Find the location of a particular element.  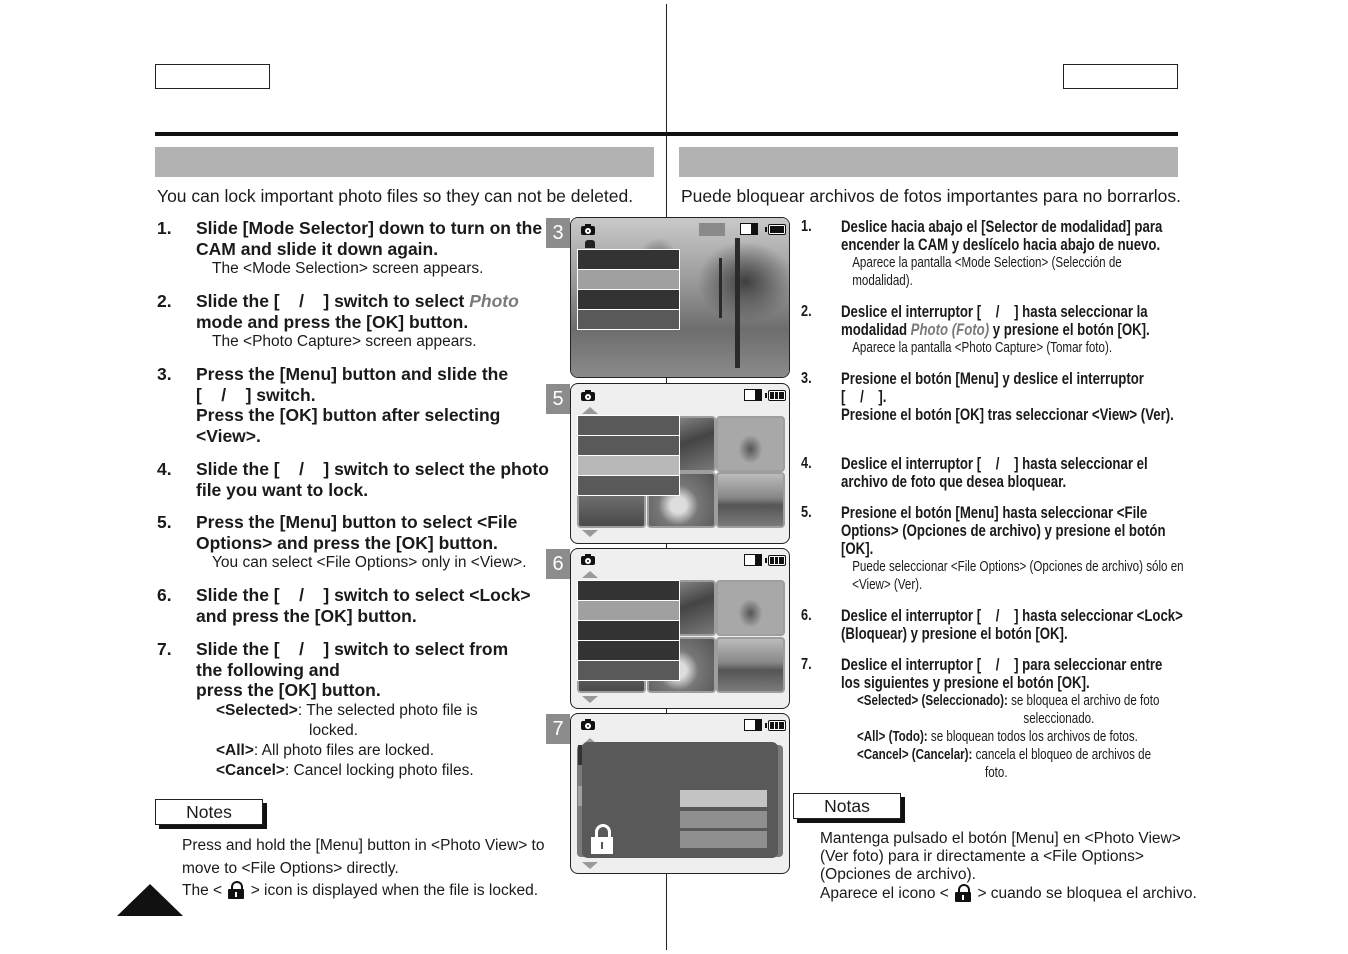

file-options-menu is located at coordinates (628, 630).